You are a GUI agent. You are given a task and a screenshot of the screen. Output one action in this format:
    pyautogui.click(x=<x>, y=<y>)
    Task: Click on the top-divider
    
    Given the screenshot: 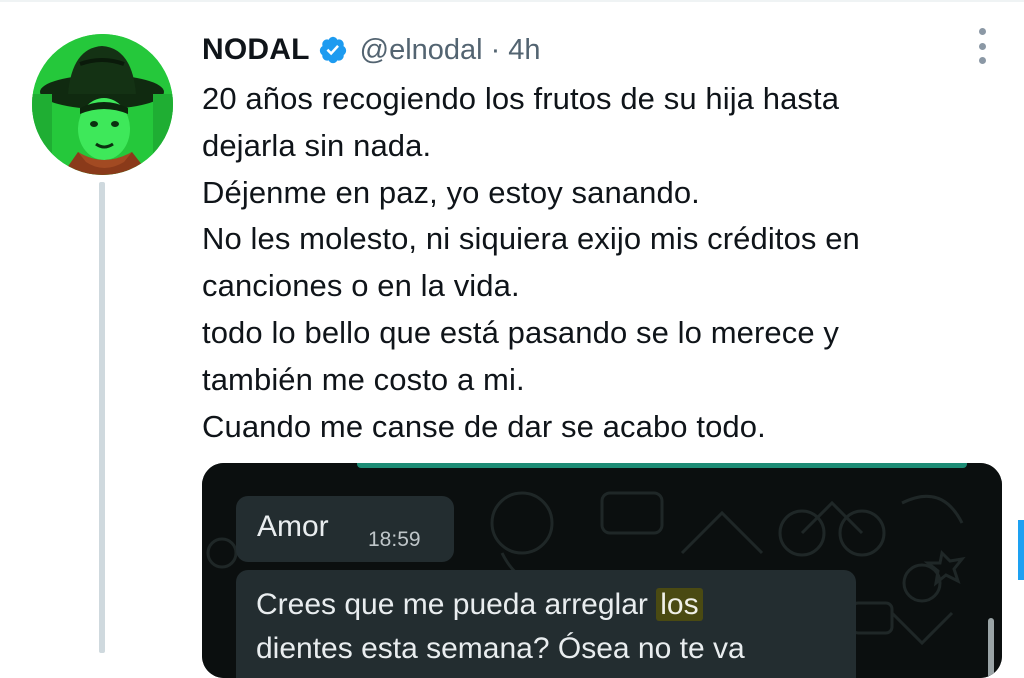 What is the action you would take?
    pyautogui.click(x=512, y=1)
    